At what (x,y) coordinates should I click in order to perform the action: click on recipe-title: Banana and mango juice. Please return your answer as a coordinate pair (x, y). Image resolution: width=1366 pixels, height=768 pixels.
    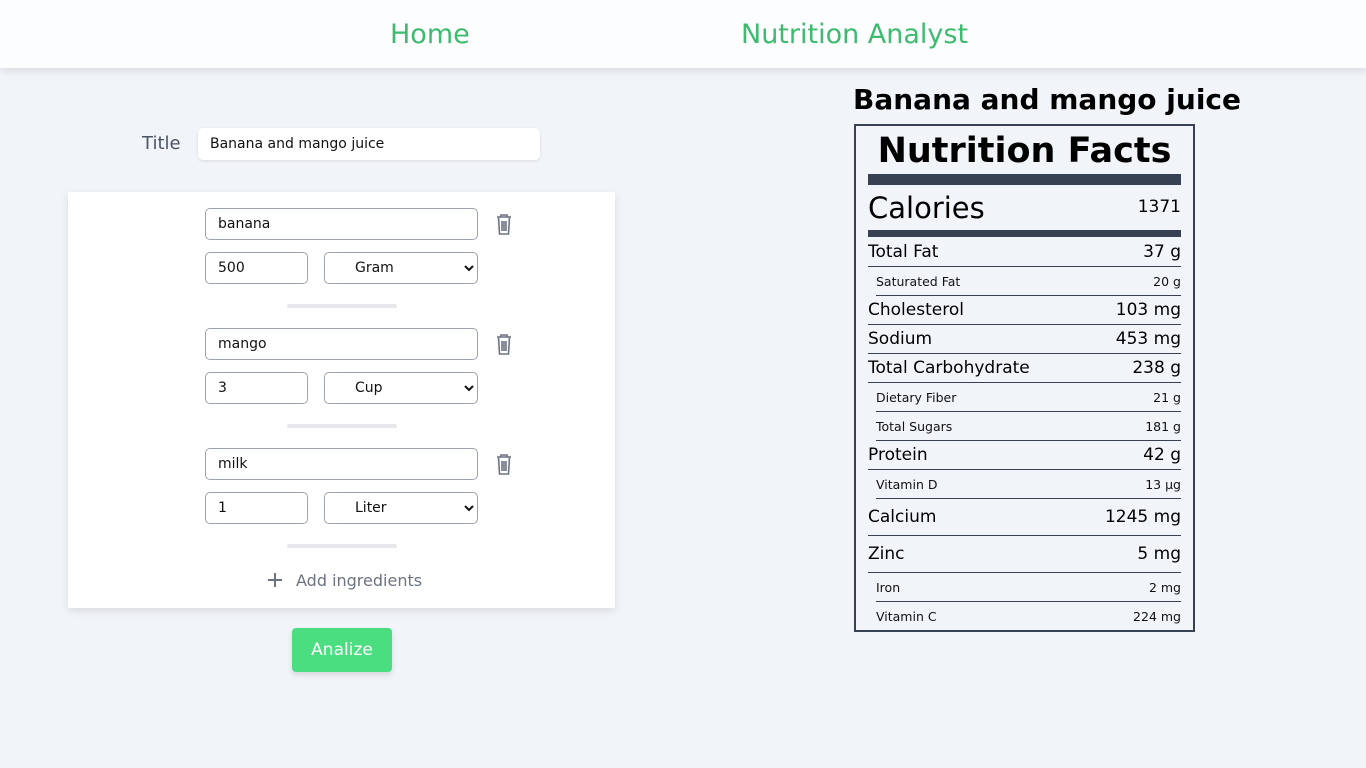
    Looking at the image, I should click on (1047, 99).